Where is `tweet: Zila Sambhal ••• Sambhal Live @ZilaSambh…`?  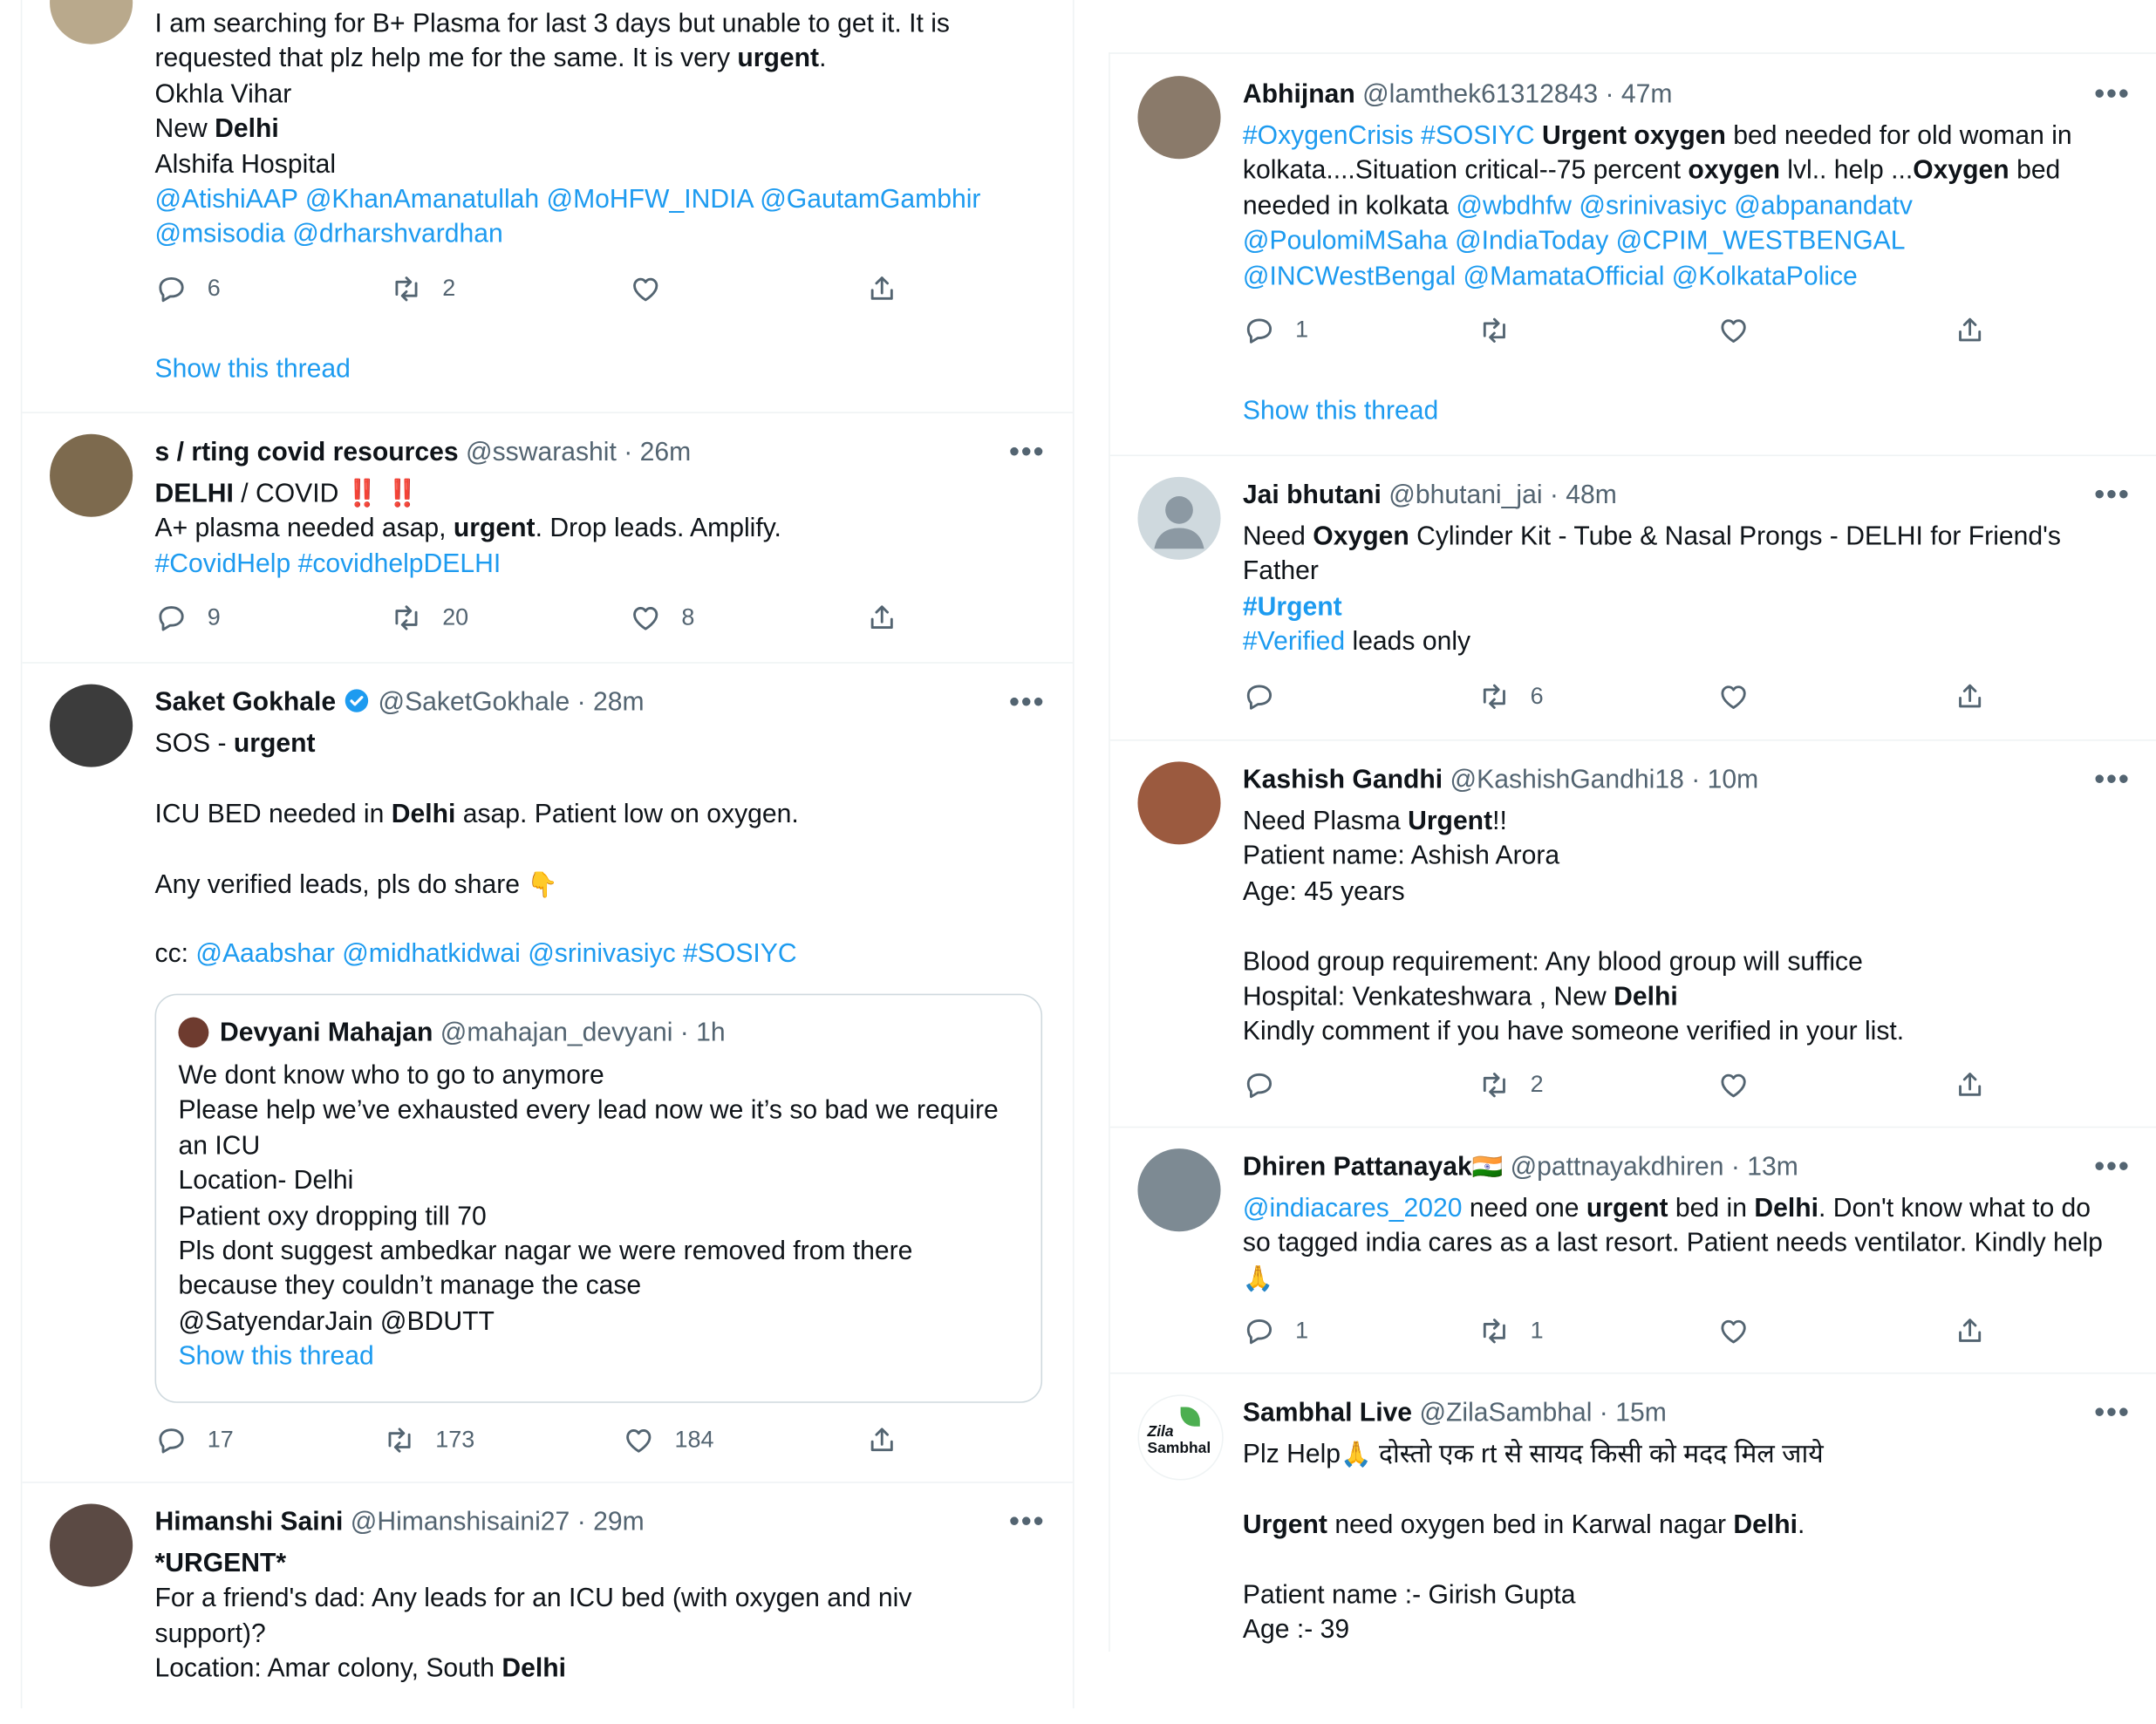 tweet: Zila Sambhal ••• Sambhal Live @ZilaSambh… is located at coordinates (1633, 1512).